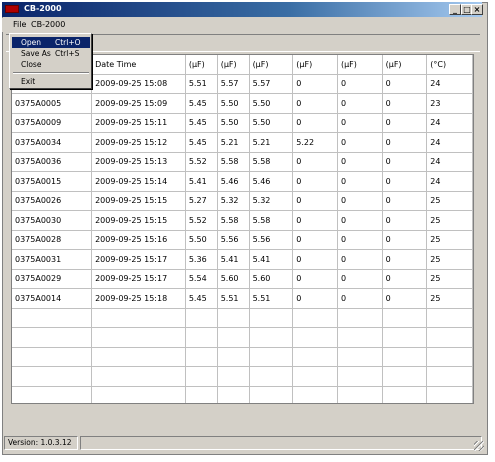 The image size is (495, 462). What do you see at coordinates (201, 279) in the screenshot?
I see `table-cell: 5.54` at bounding box center [201, 279].